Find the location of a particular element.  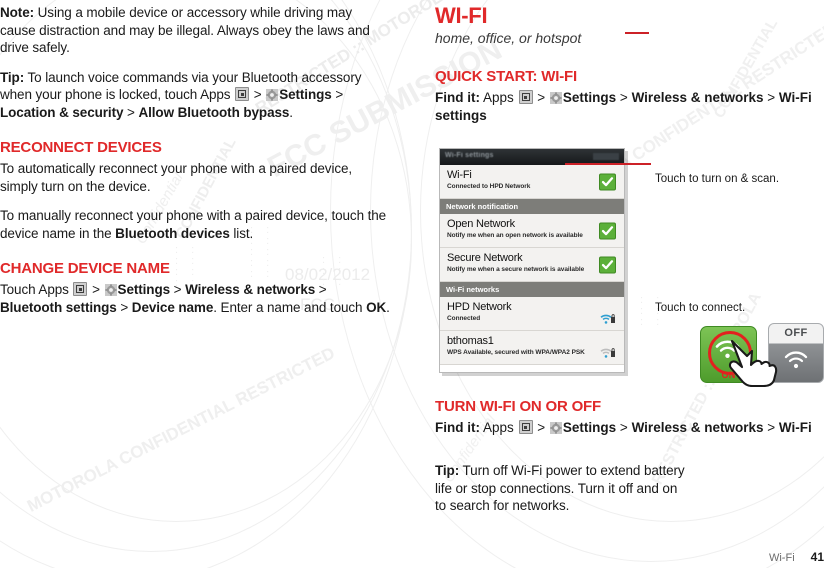

bluetooth-devices-bold: Bluetooth devices is located at coordinates (172, 233).